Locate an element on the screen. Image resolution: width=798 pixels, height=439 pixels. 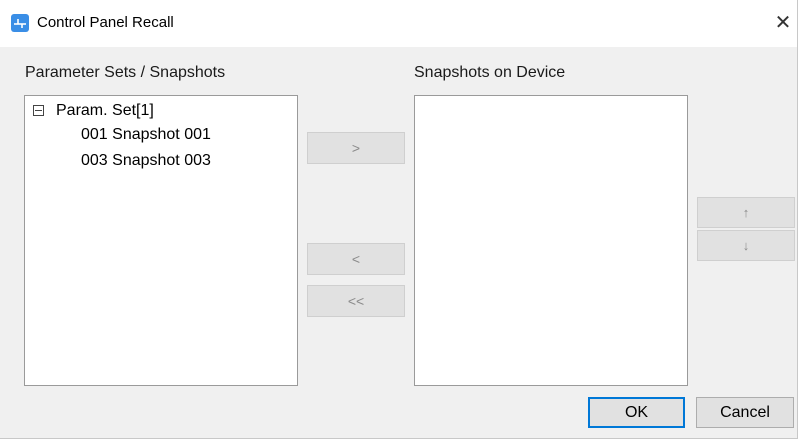
remove-snapshot-button: < is located at coordinates (356, 259).